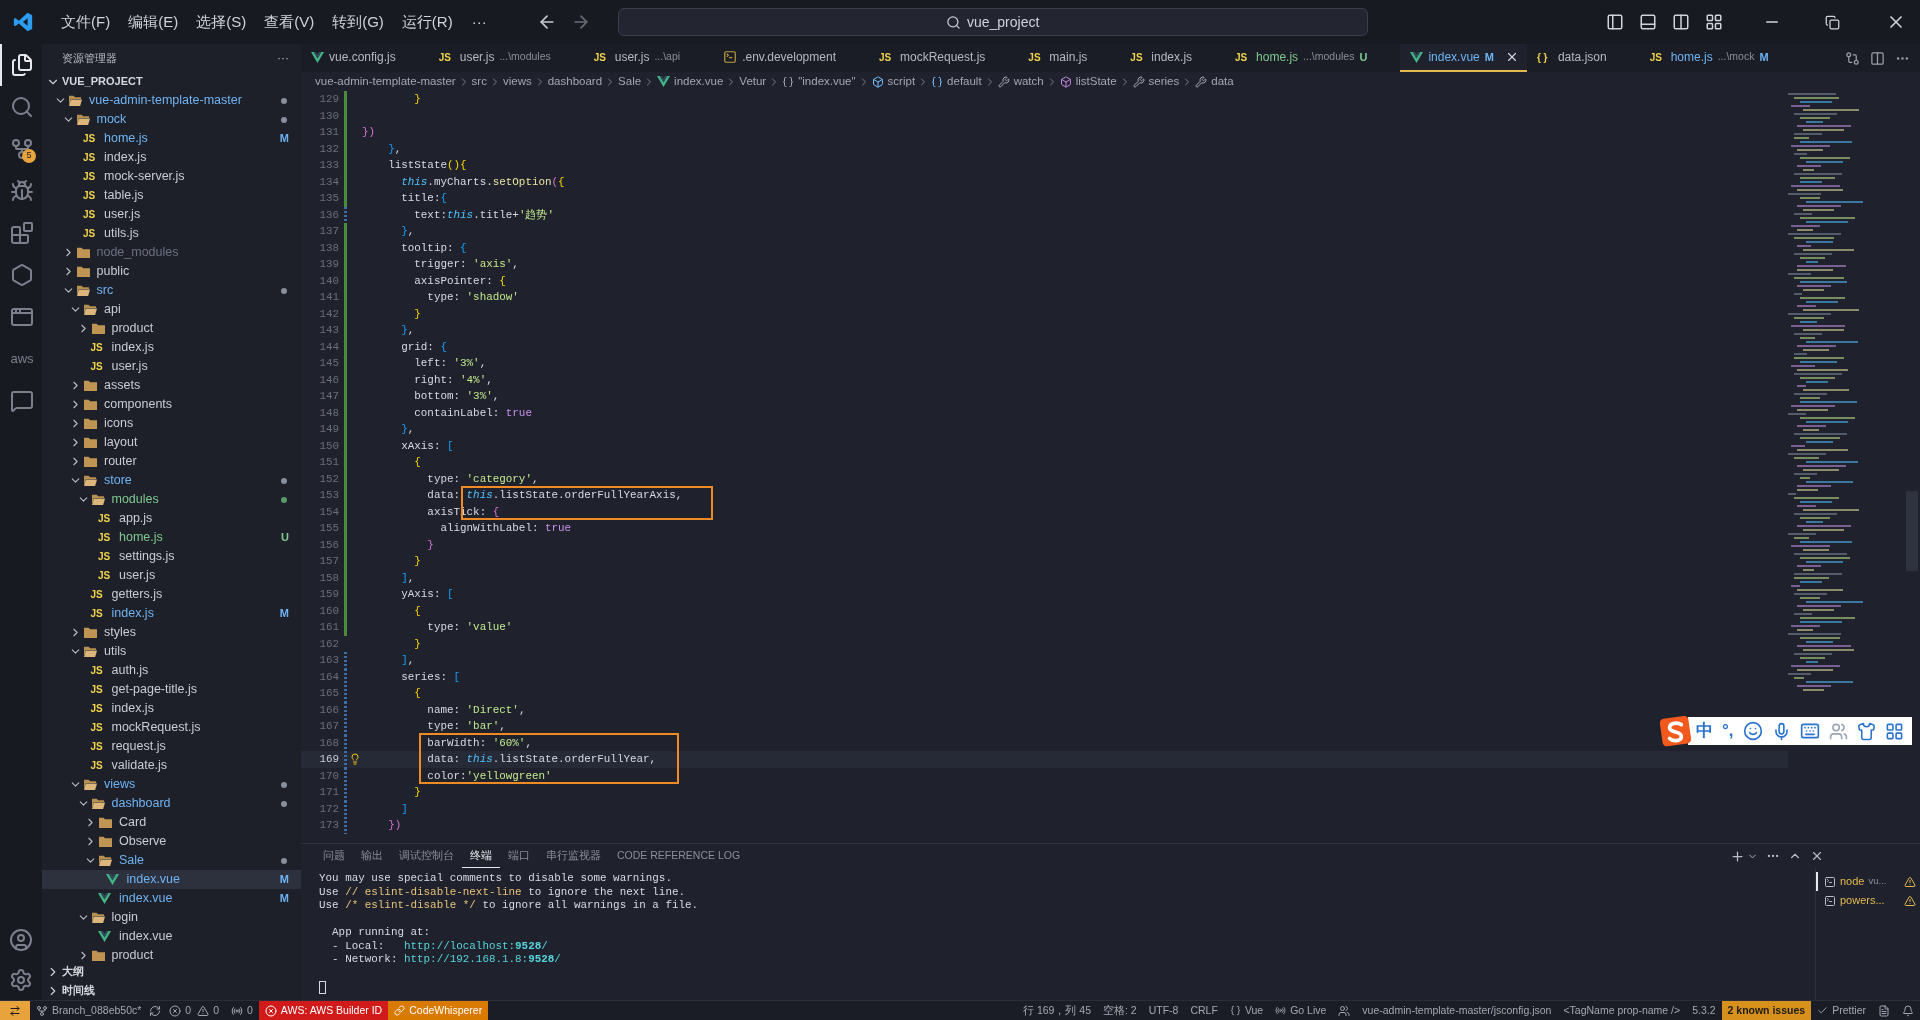 The image size is (1920, 1020). Describe the element at coordinates (156, 727) in the screenshot. I see `file-name: mockRequest.js` at that location.